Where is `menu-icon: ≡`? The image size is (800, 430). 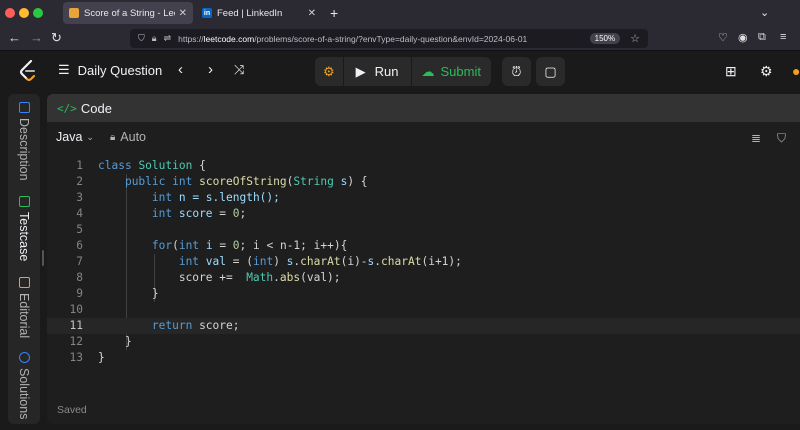
menu-icon: ≡ is located at coordinates (783, 37).